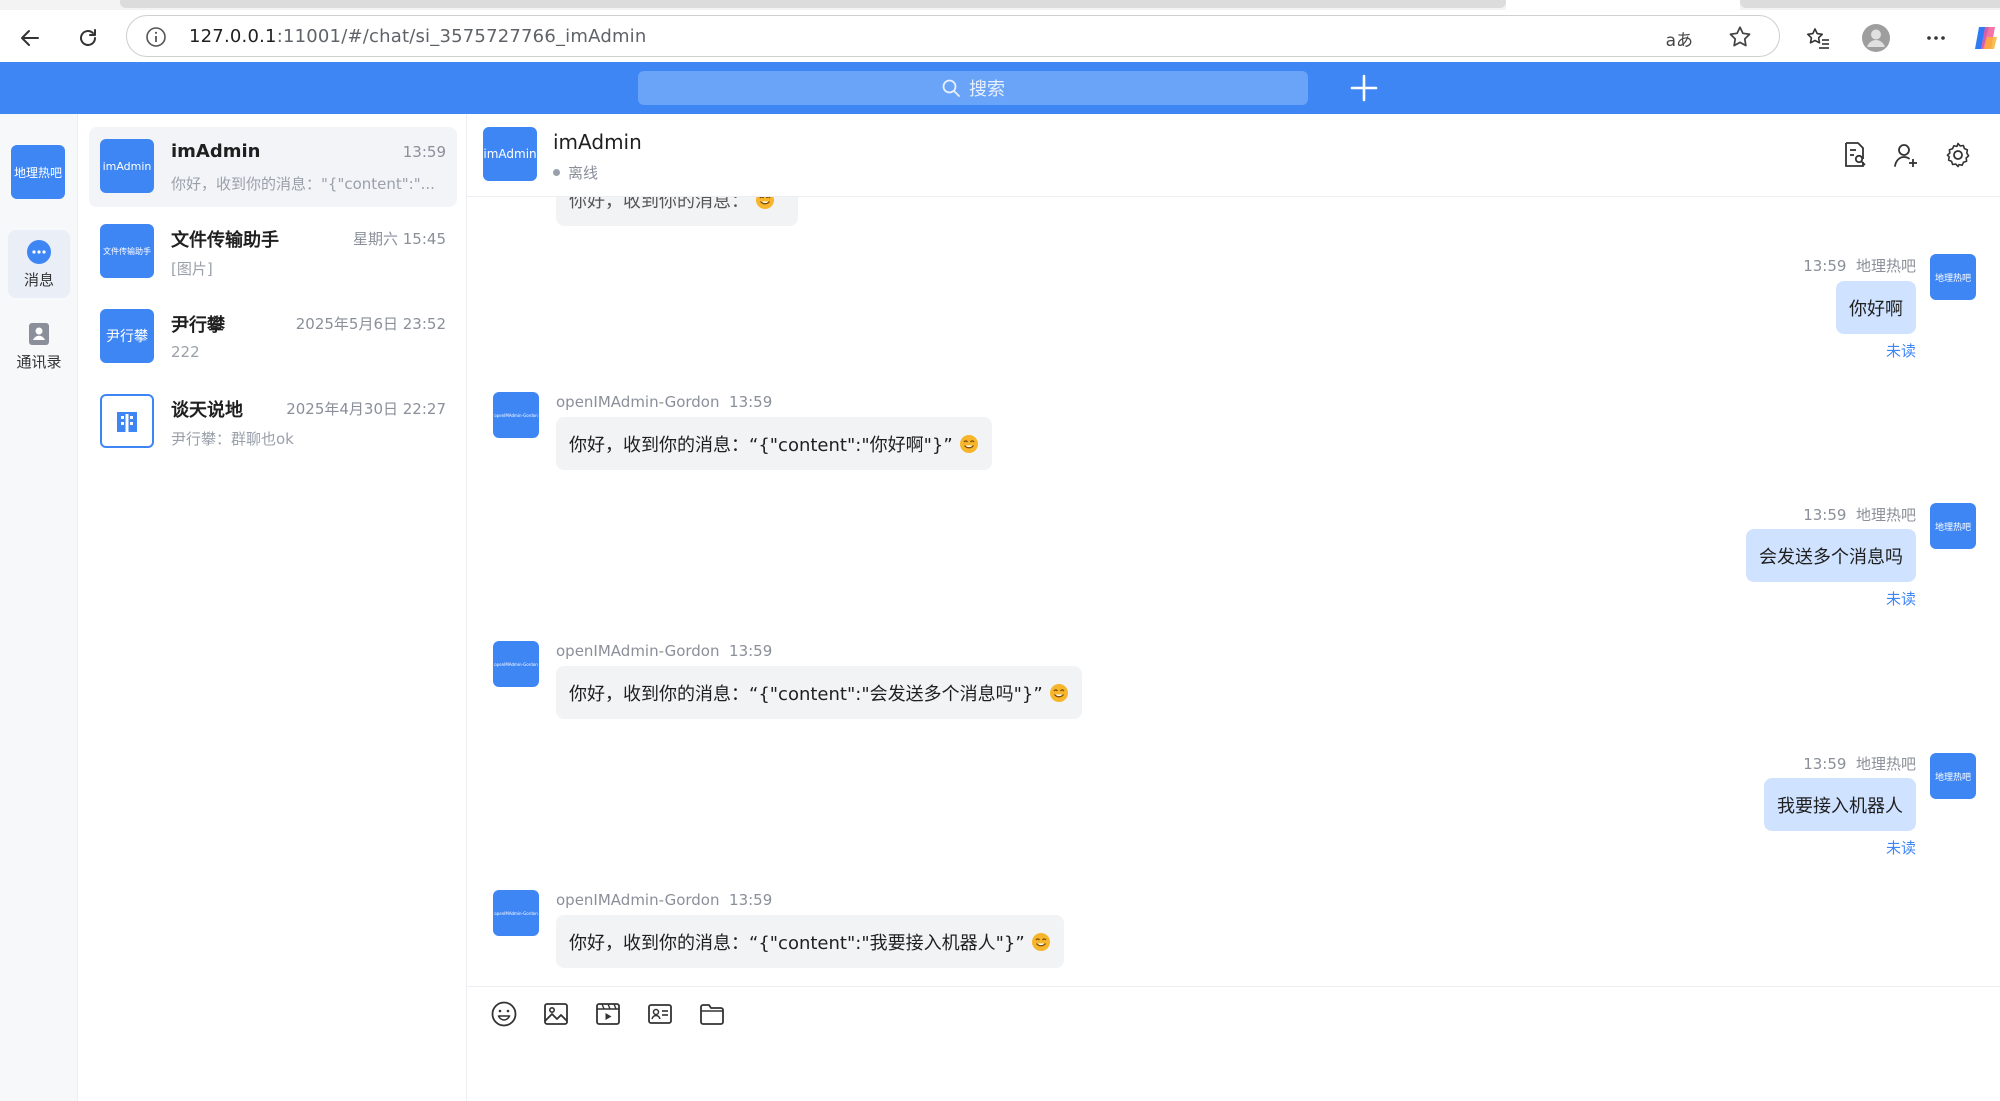  I want to click on back-button, so click(30, 38).